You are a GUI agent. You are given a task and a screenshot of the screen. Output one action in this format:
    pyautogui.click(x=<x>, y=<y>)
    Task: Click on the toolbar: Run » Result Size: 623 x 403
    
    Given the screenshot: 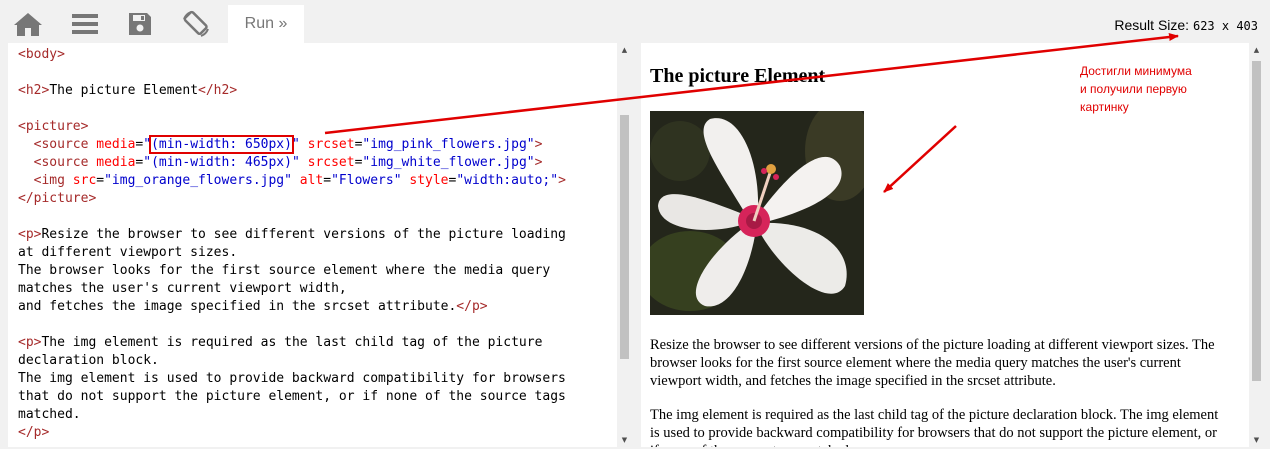 What is the action you would take?
    pyautogui.click(x=635, y=21)
    